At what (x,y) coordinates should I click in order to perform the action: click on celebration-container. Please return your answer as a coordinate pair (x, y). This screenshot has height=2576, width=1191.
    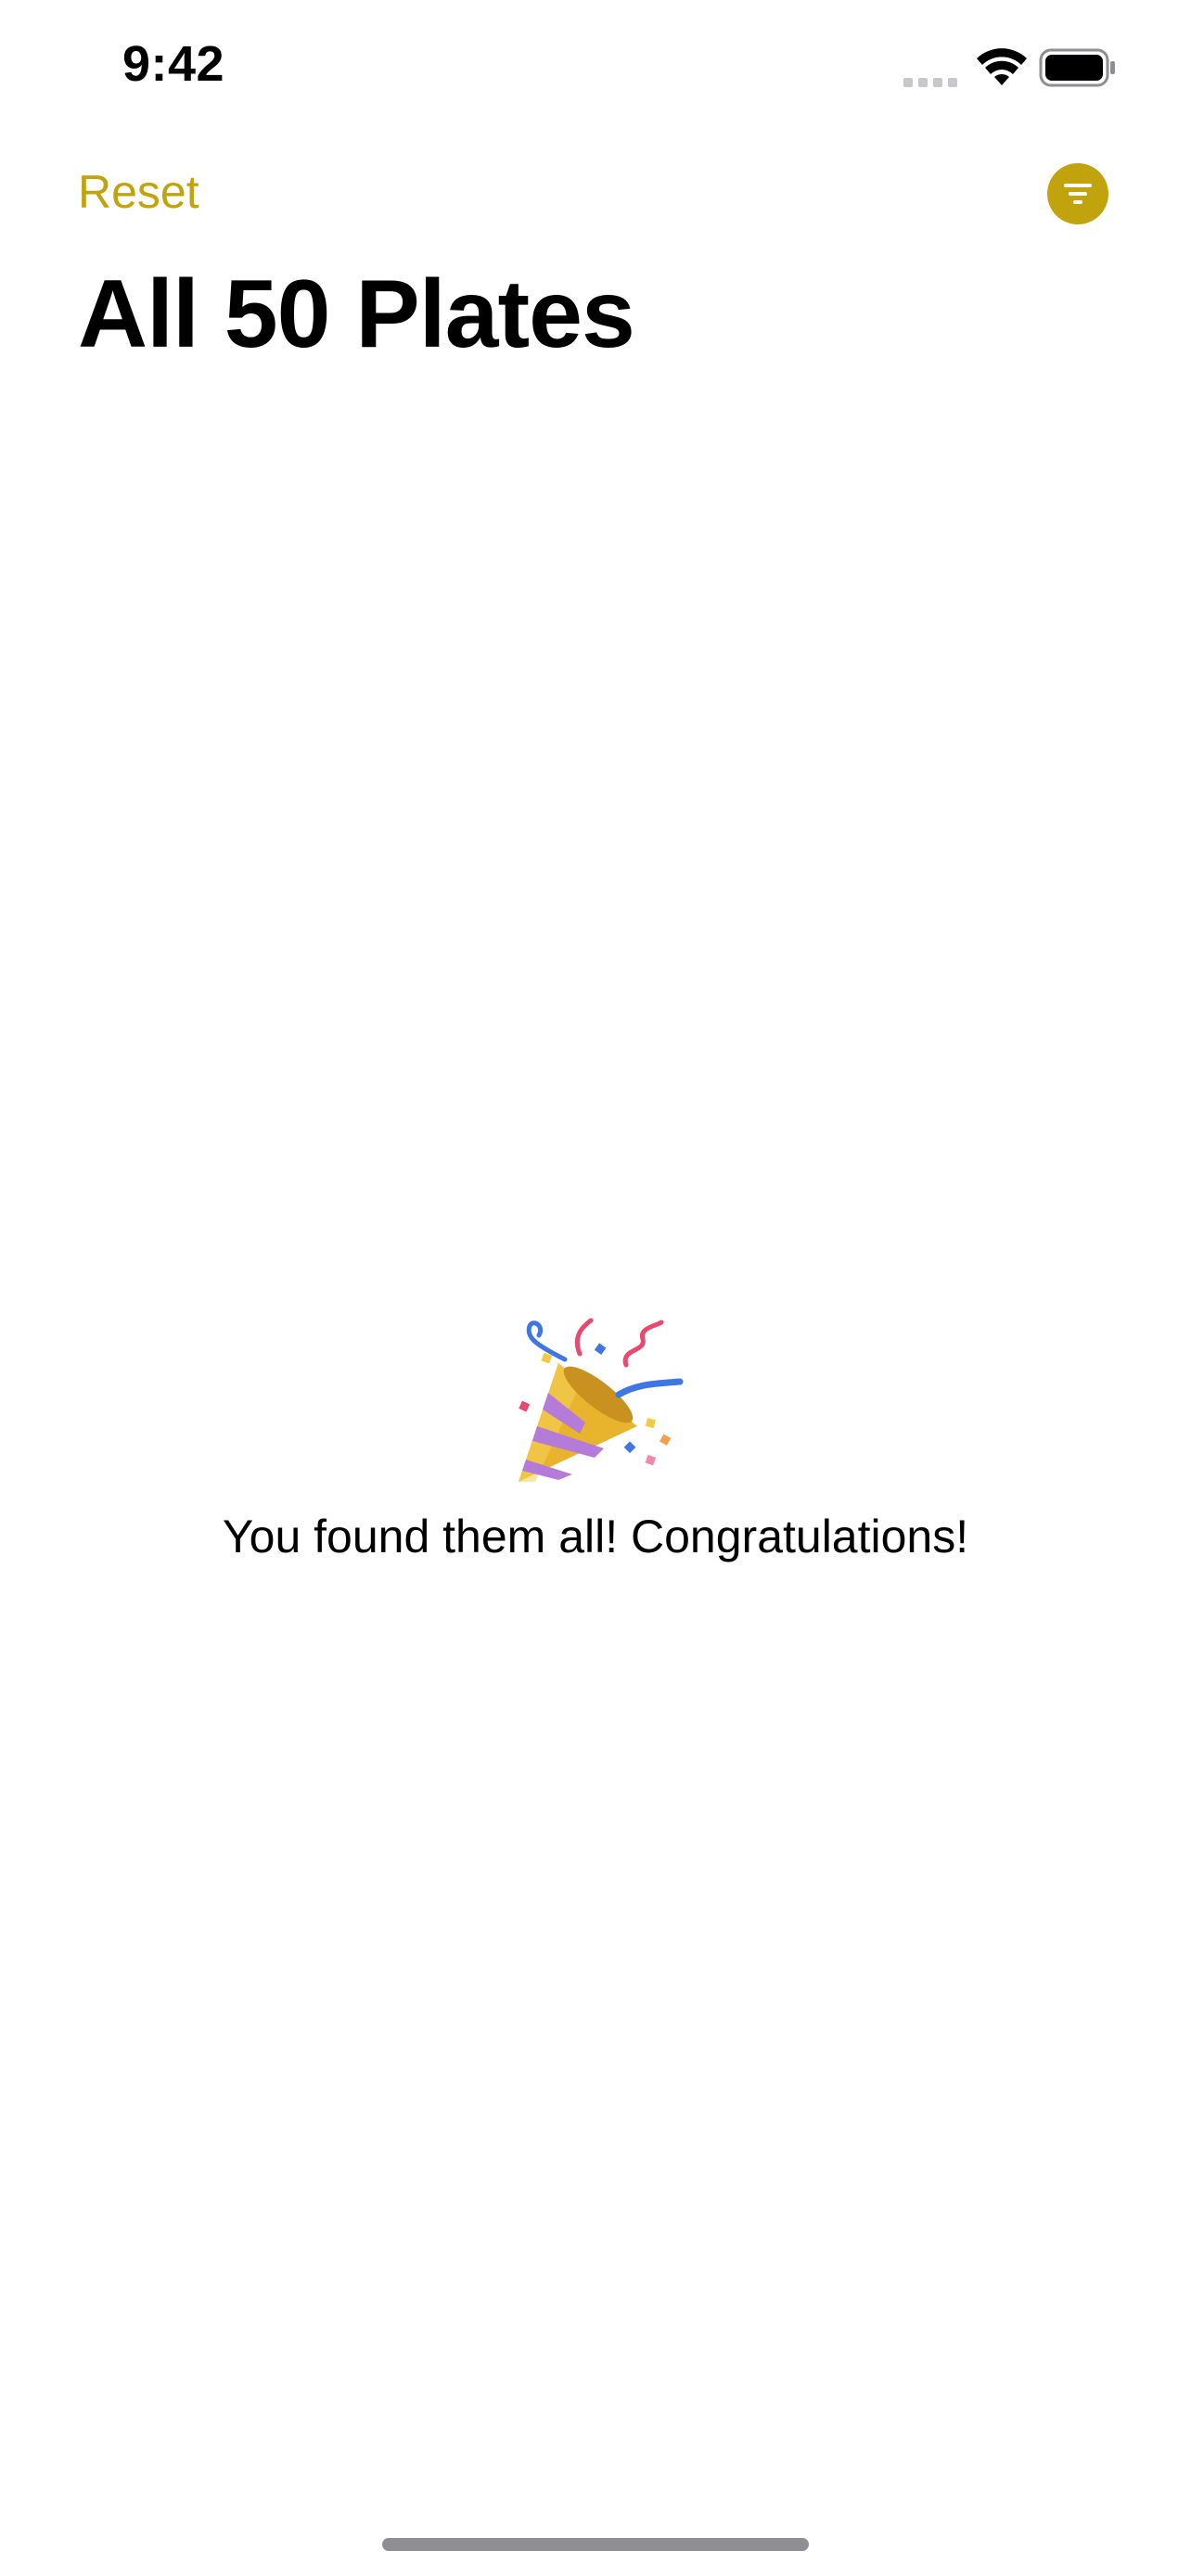
    Looking at the image, I should click on (595, 1405).